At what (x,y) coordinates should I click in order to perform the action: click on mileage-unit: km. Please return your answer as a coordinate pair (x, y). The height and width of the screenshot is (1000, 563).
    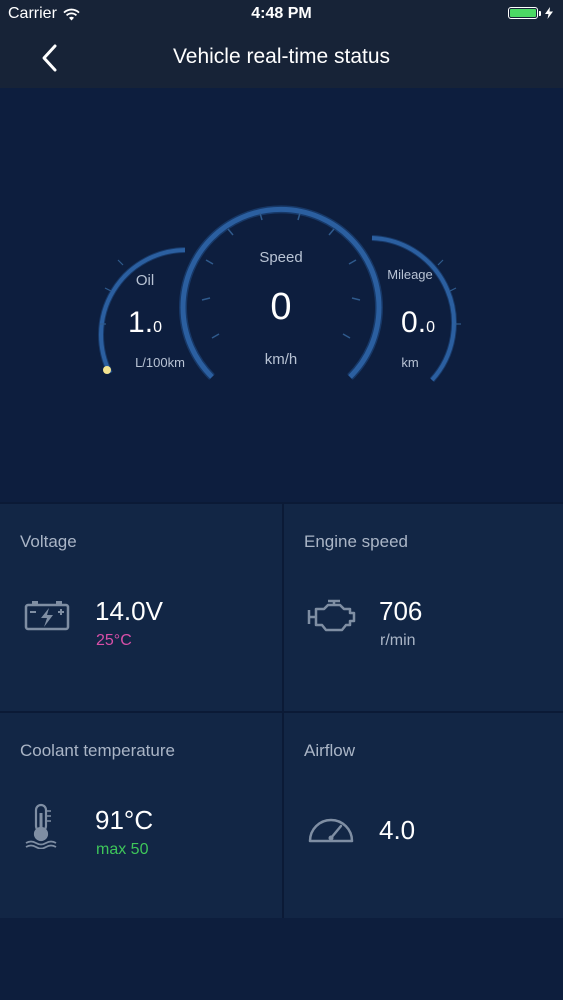
    Looking at the image, I should click on (410, 362).